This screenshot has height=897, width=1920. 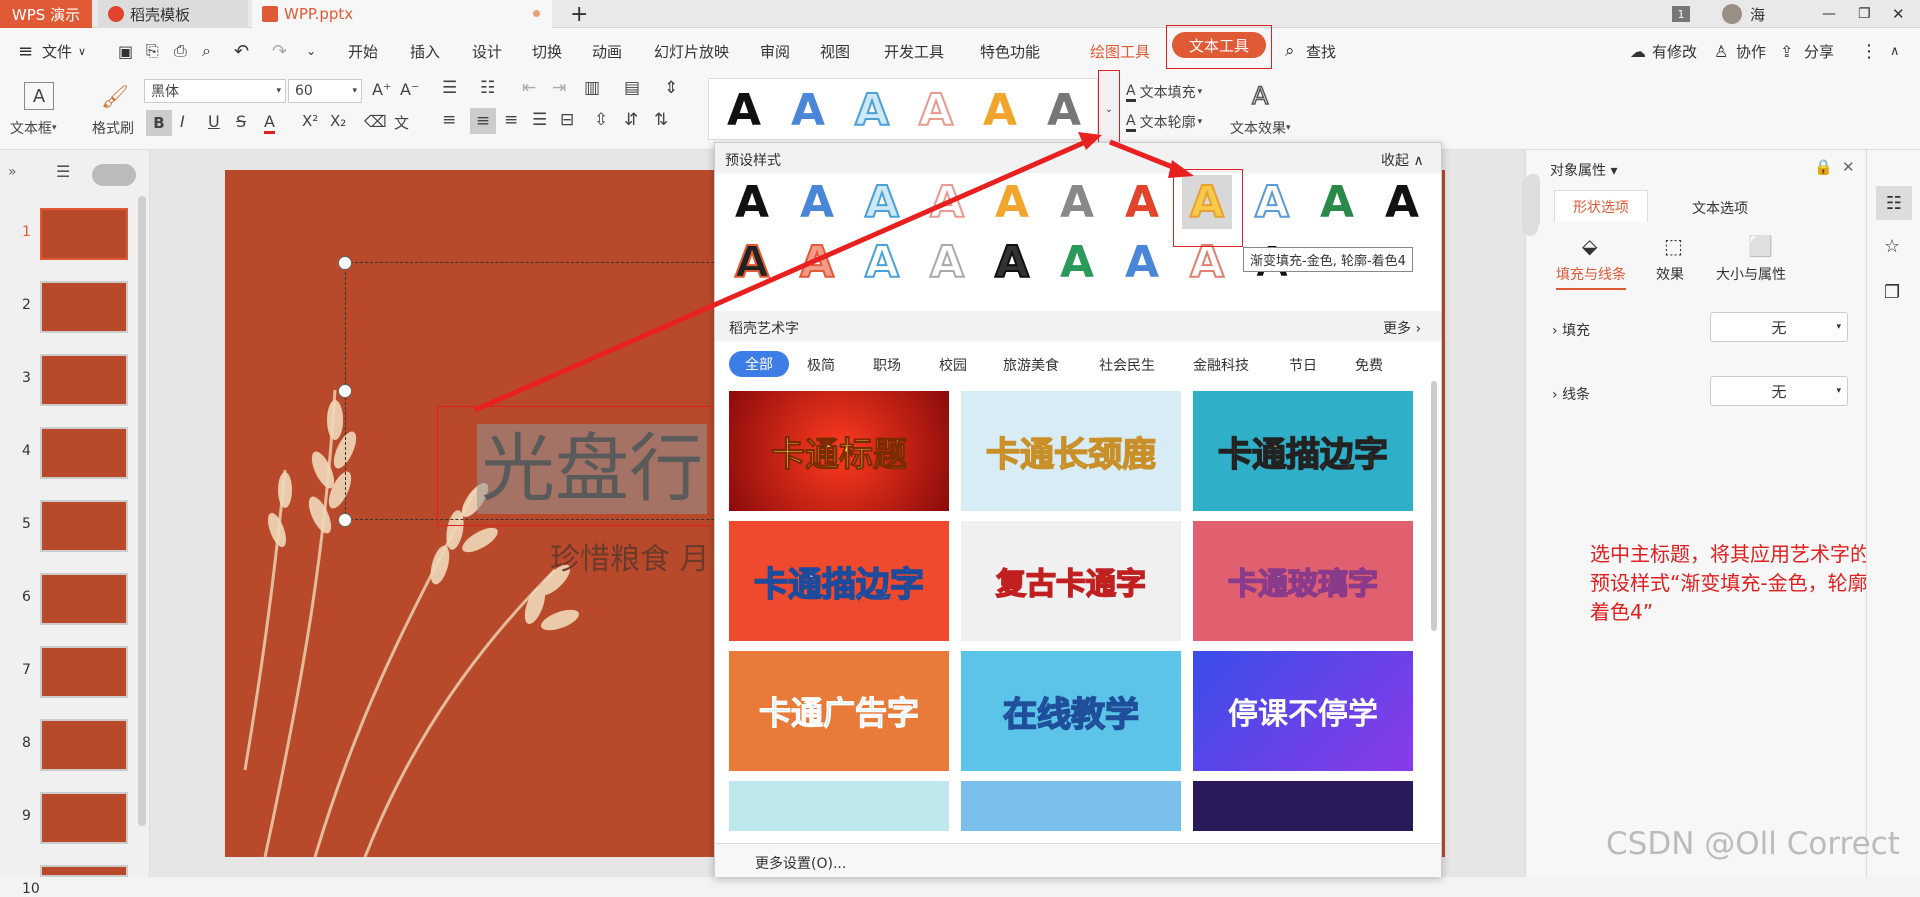 What do you see at coordinates (1260, 96) in the screenshot?
I see `text-effects-icon: A` at bounding box center [1260, 96].